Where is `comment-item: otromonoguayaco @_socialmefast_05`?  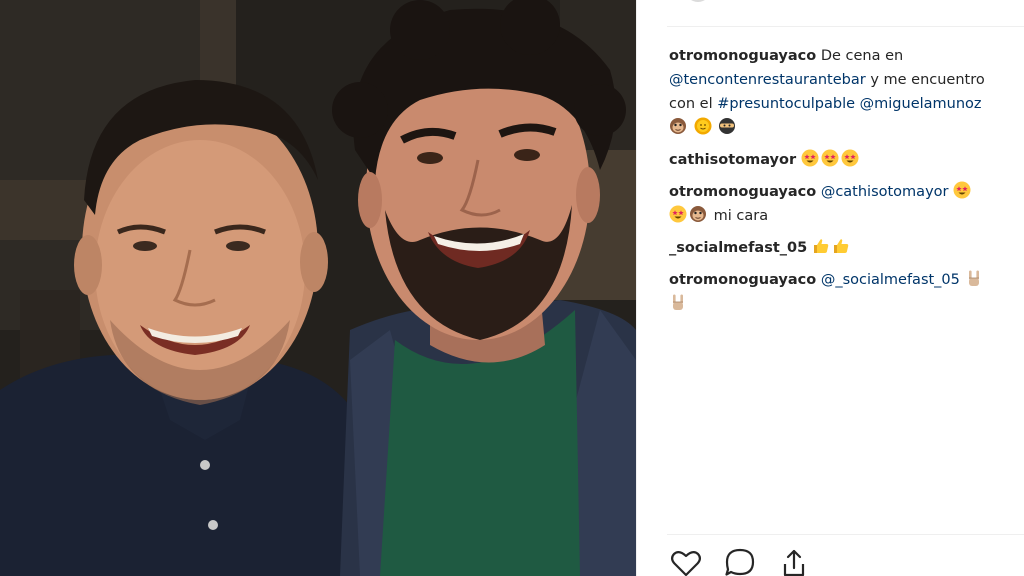
comment-item: otromonoguayaco @_socialmefast_05 is located at coordinates (846, 292).